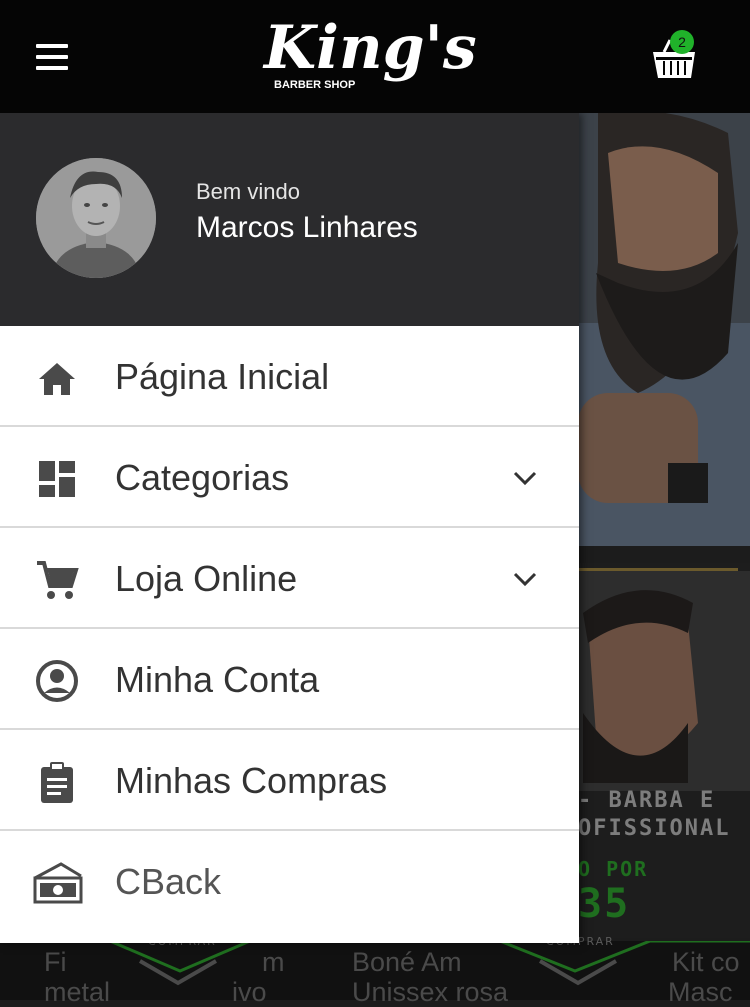  I want to click on product-1-name-line1-end: m, so click(273, 962).